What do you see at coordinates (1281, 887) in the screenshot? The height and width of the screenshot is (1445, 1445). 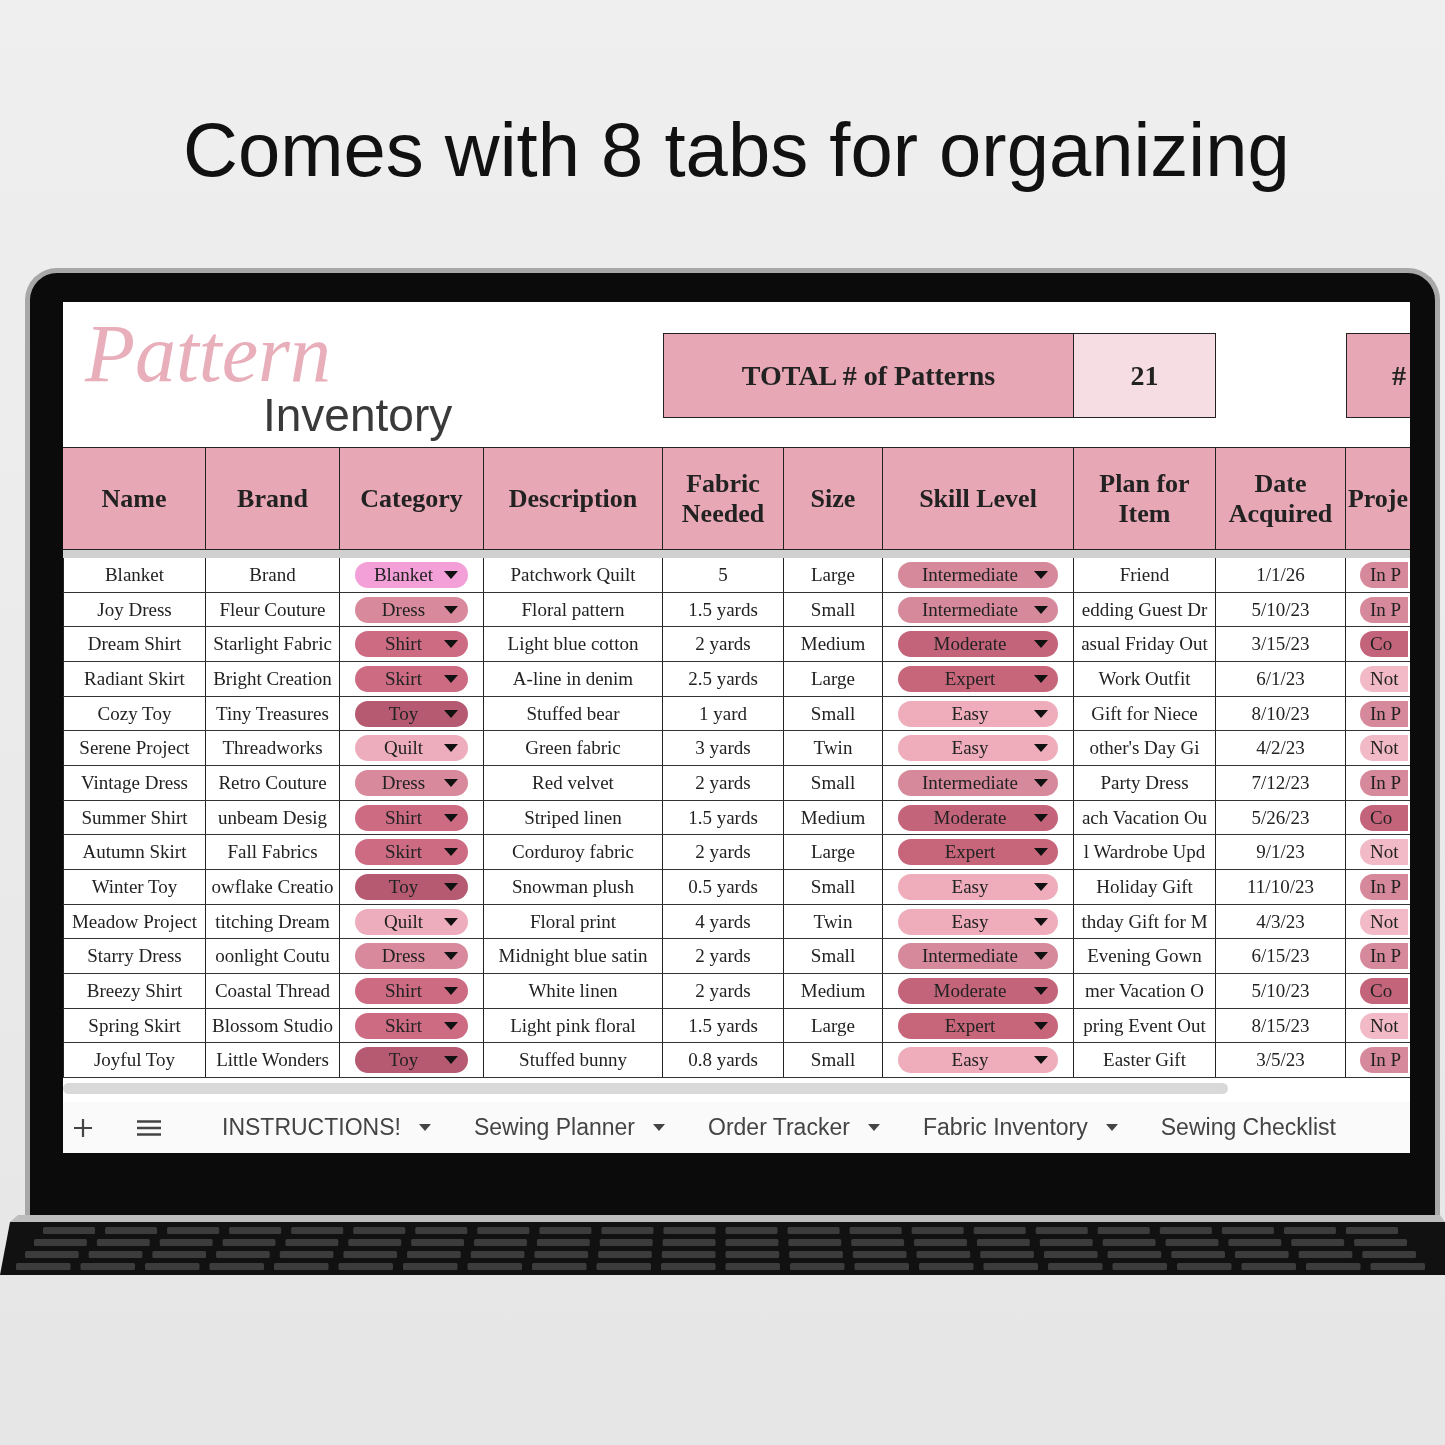 I see `table-cell: 11/10/23` at bounding box center [1281, 887].